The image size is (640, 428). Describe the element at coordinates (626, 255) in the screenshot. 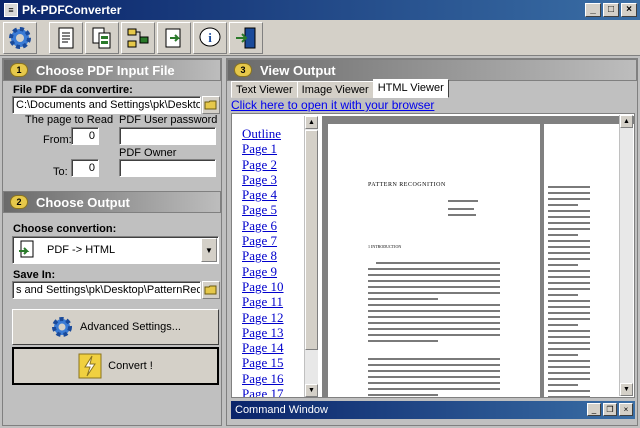

I see `document-scrollbar: ▲ ▼` at that location.